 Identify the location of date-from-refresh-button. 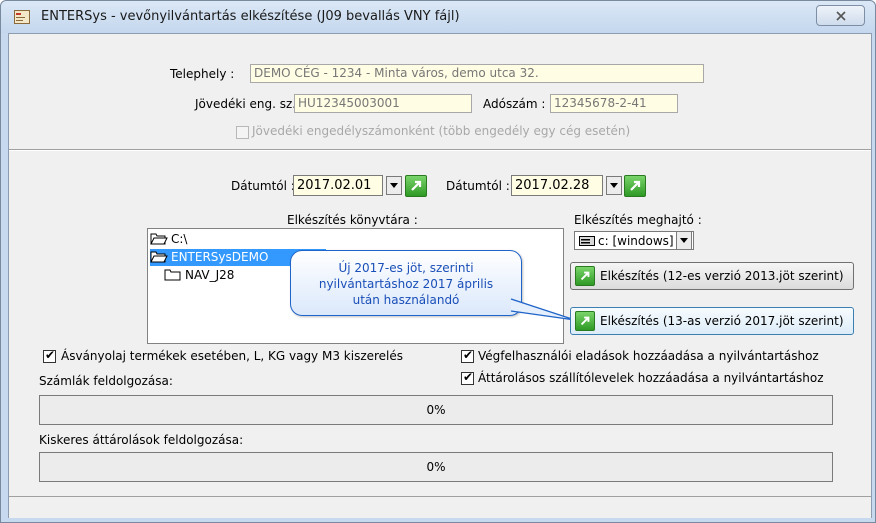
(416, 186).